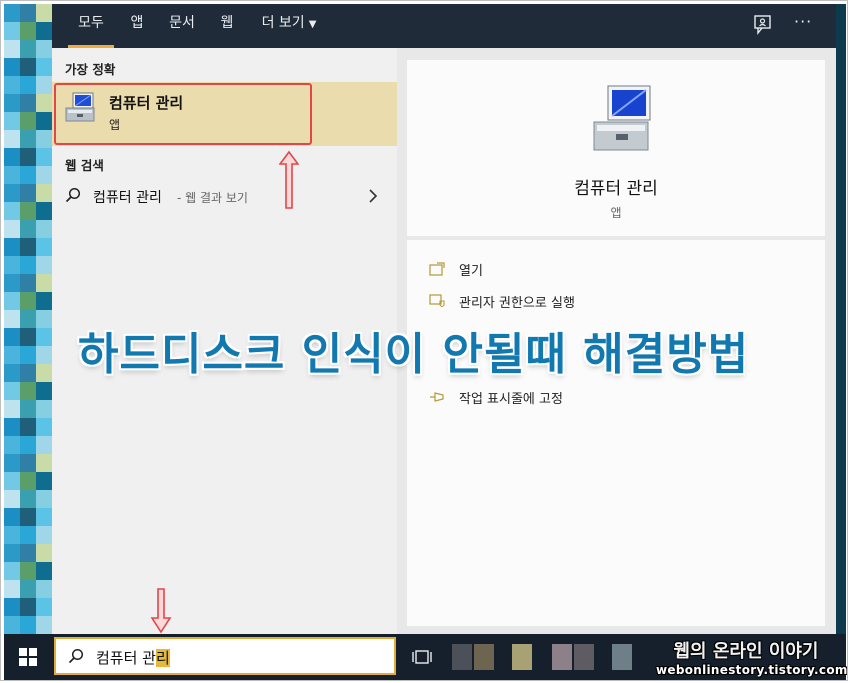 The height and width of the screenshot is (683, 850). What do you see at coordinates (444, 26) in the screenshot?
I see `search-tab-bar: 모두 앱 문서 웹 더 보기 ▼ ···` at bounding box center [444, 26].